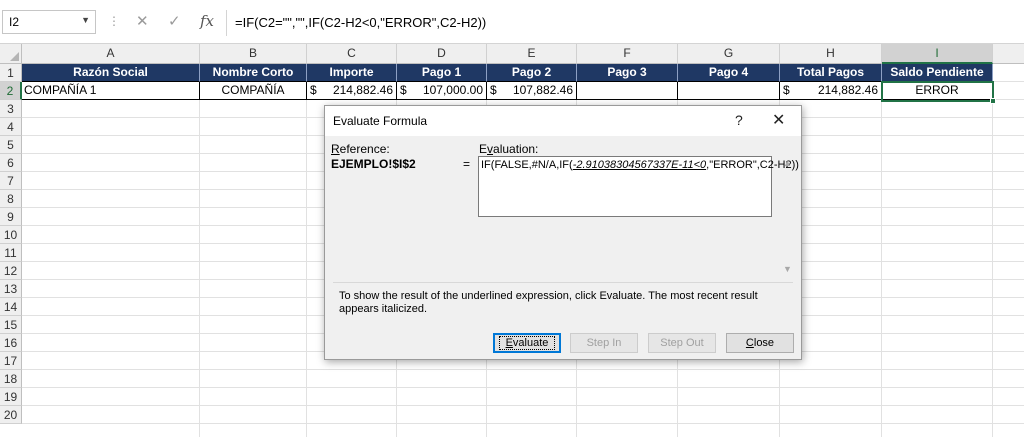 This screenshot has height=437, width=1024. Describe the element at coordinates (11, 127) in the screenshot. I see `row-header-4: 4` at that location.